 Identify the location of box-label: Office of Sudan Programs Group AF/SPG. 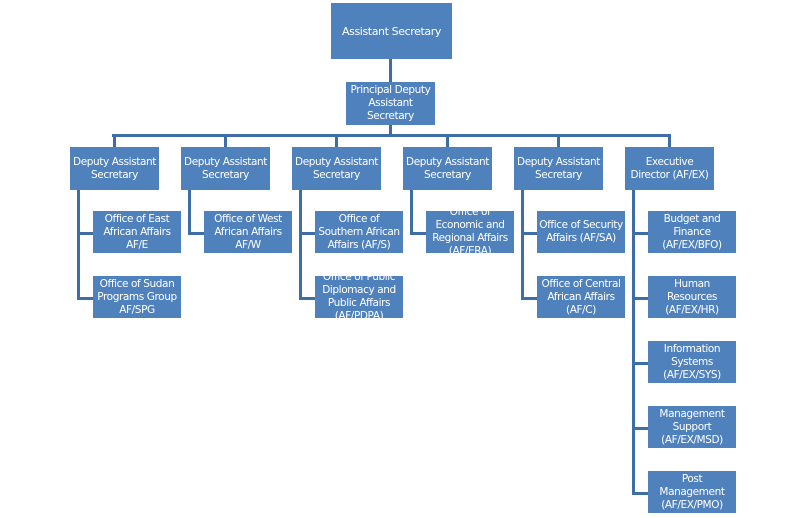
(137, 296).